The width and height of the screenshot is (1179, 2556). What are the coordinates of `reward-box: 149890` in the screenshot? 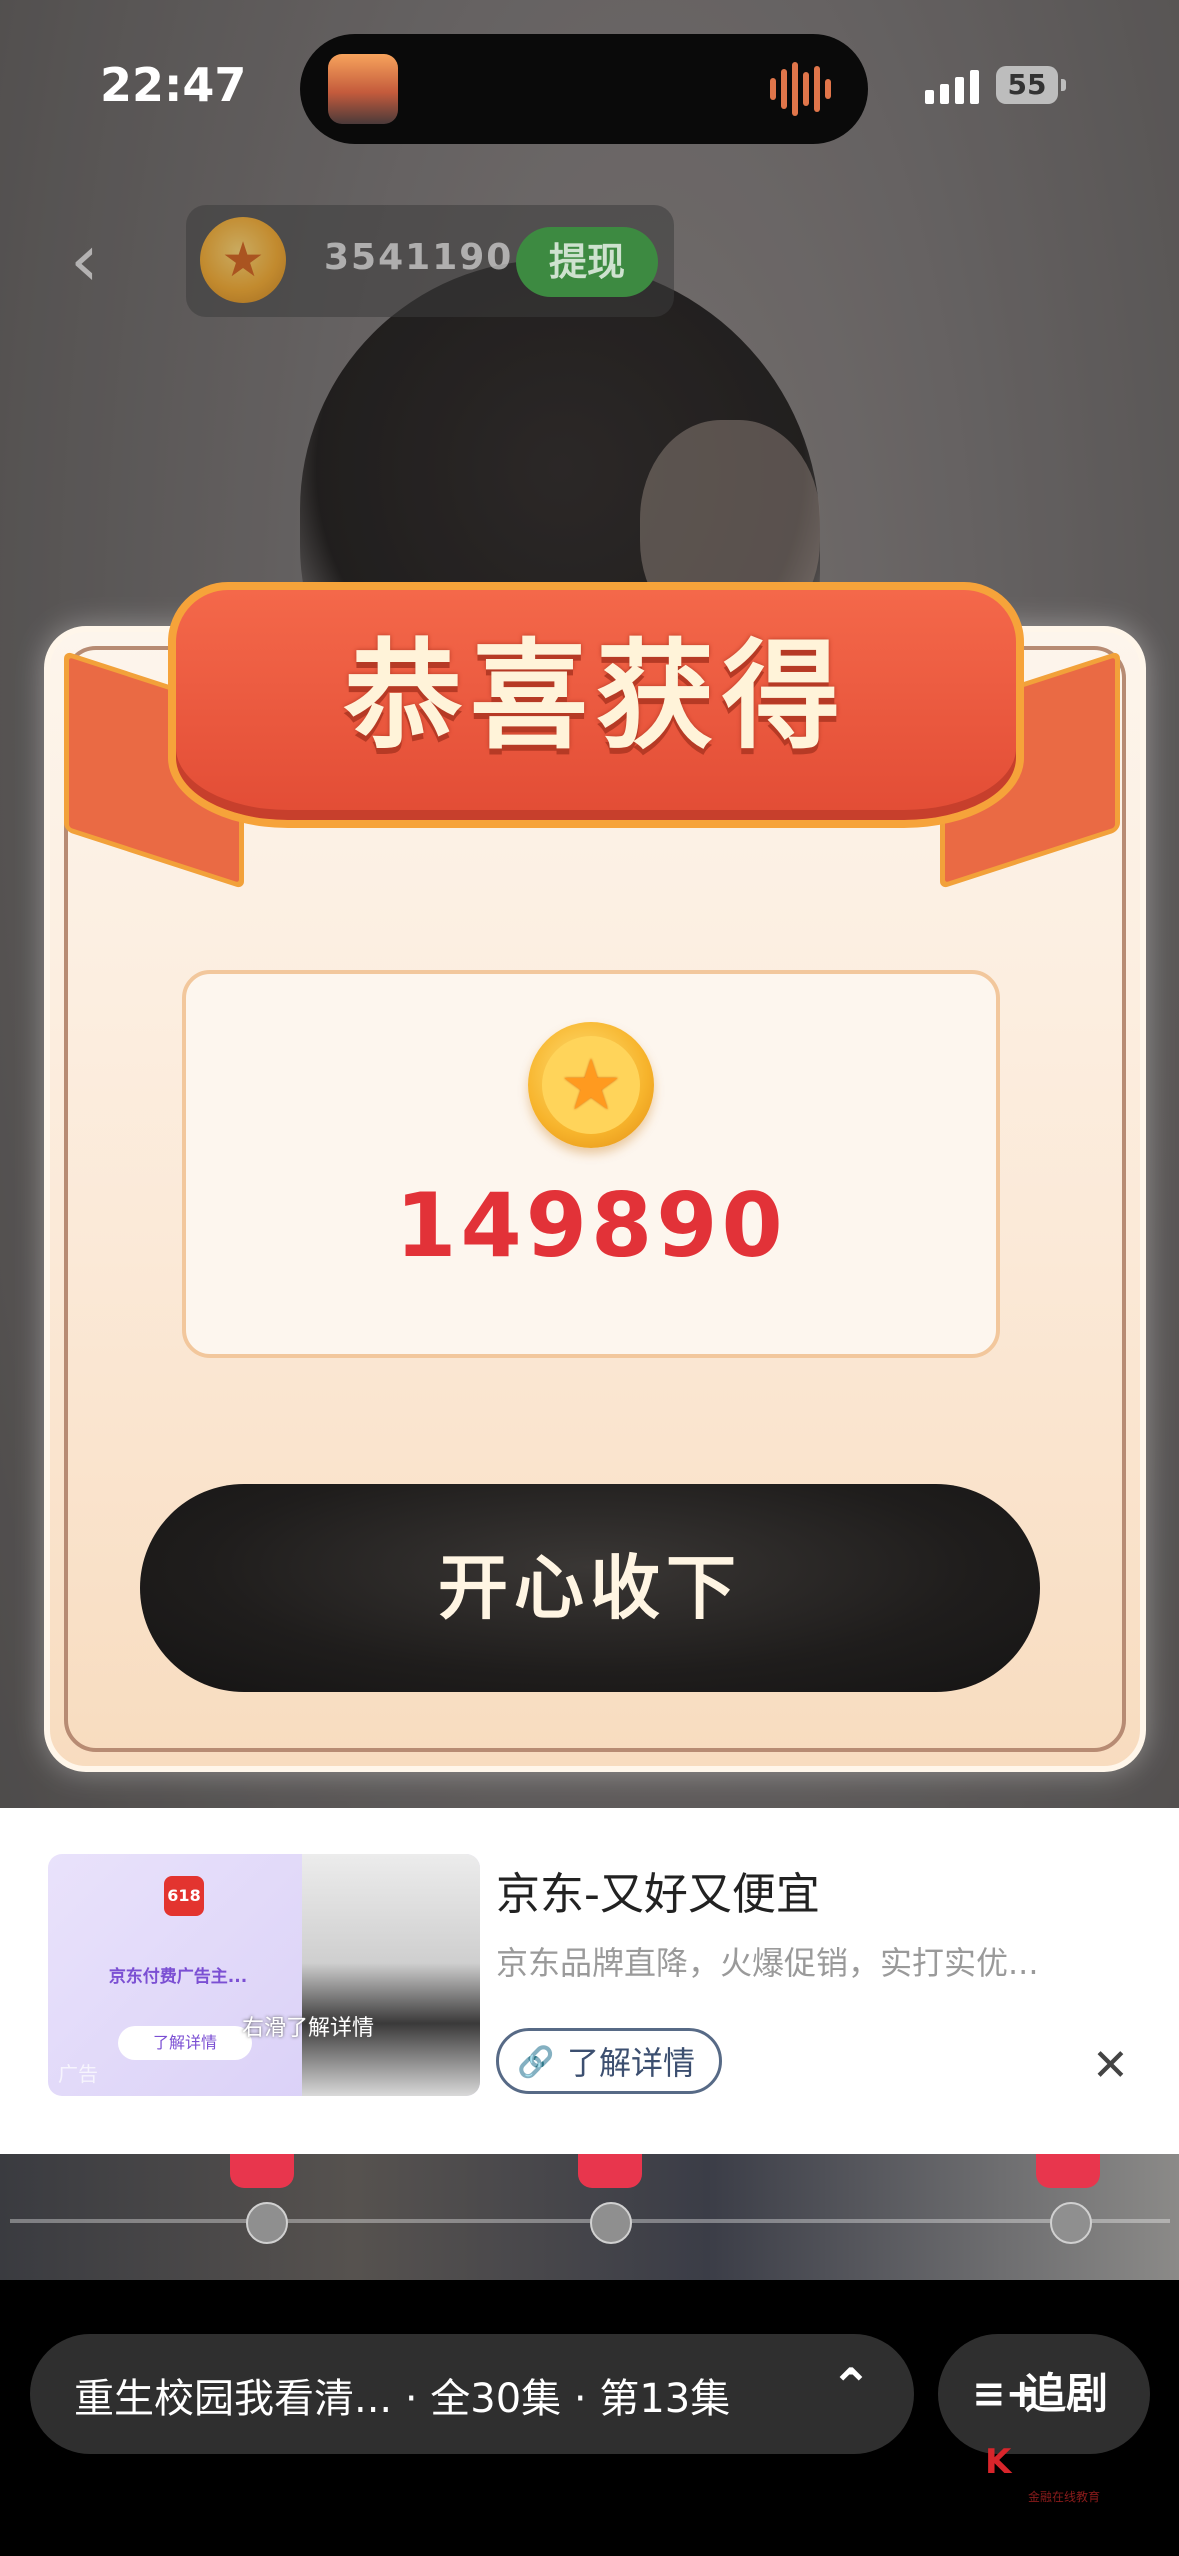 It's located at (591, 1164).